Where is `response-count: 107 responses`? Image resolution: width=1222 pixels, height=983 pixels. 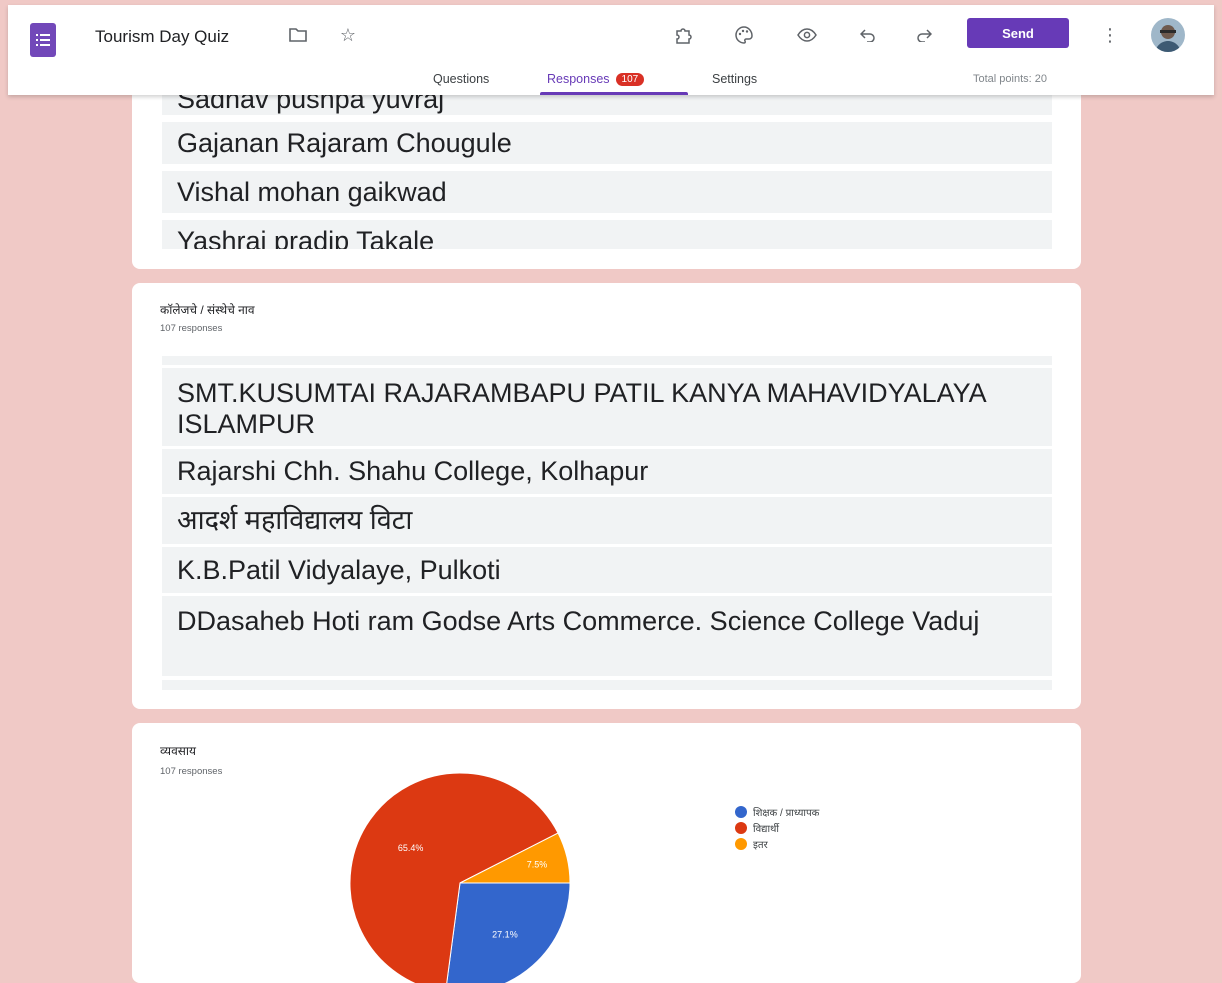 response-count: 107 responses is located at coordinates (191, 328).